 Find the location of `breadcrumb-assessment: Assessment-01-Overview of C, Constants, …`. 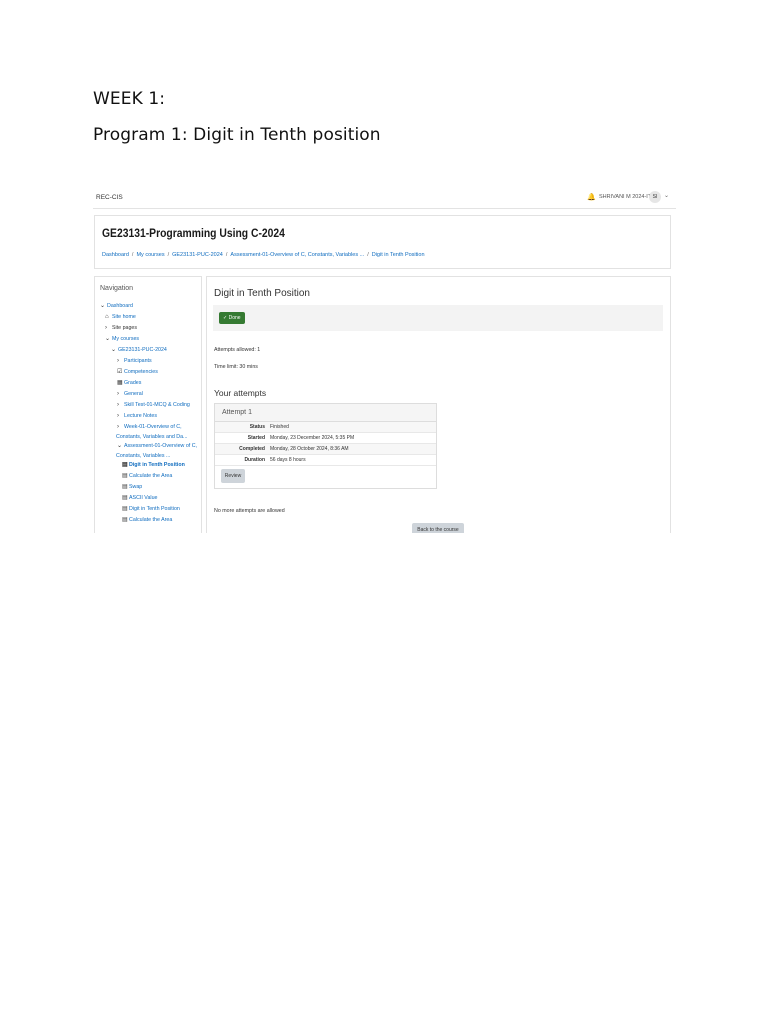

breadcrumb-assessment: Assessment-01-Overview of C, Constants, … is located at coordinates (297, 255).